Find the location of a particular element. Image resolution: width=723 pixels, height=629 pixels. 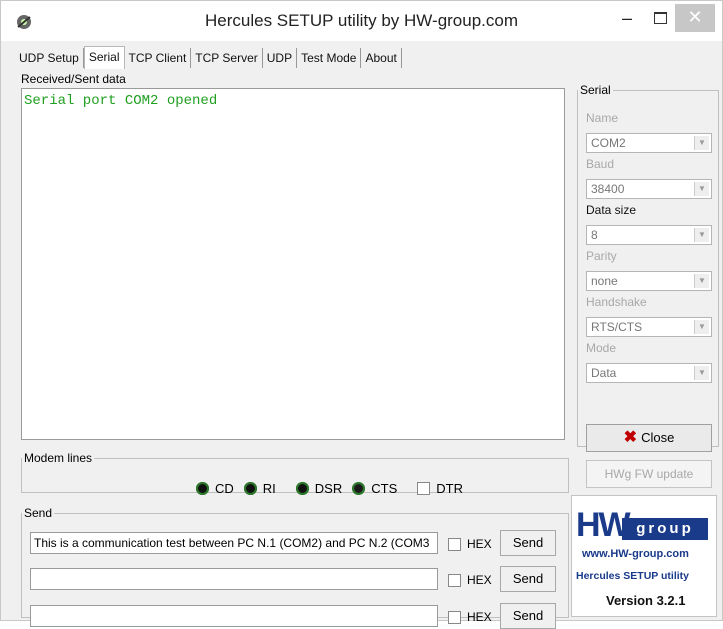

cd-indicator: CD is located at coordinates (215, 488).